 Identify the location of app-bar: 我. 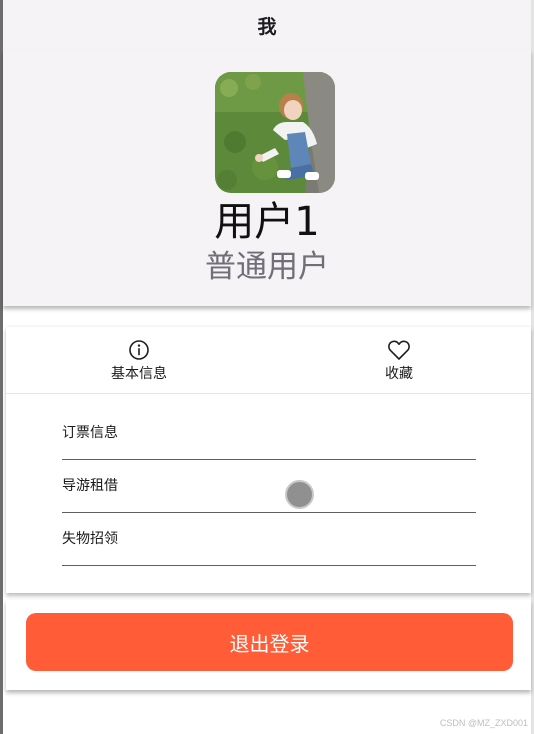
(267, 25).